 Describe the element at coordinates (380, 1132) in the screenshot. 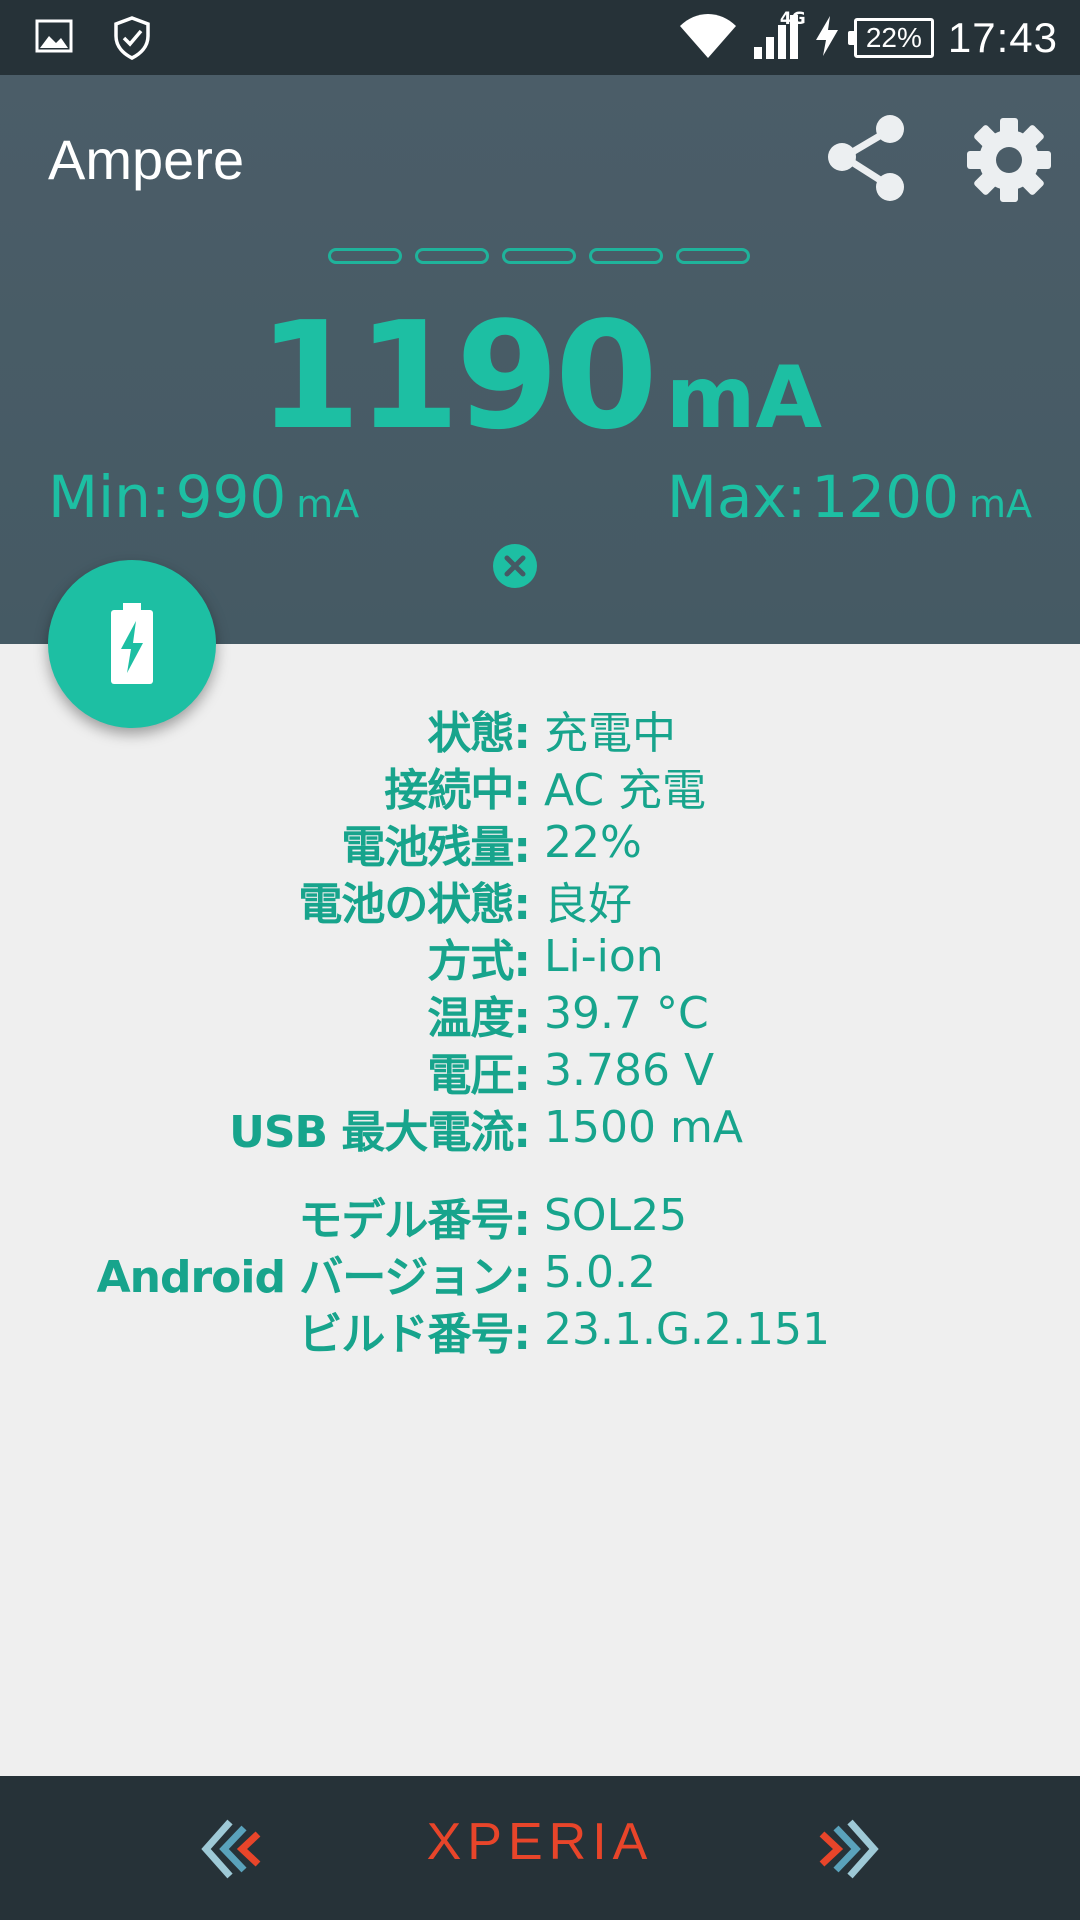

I see `info-label: USB 最大電流:` at that location.